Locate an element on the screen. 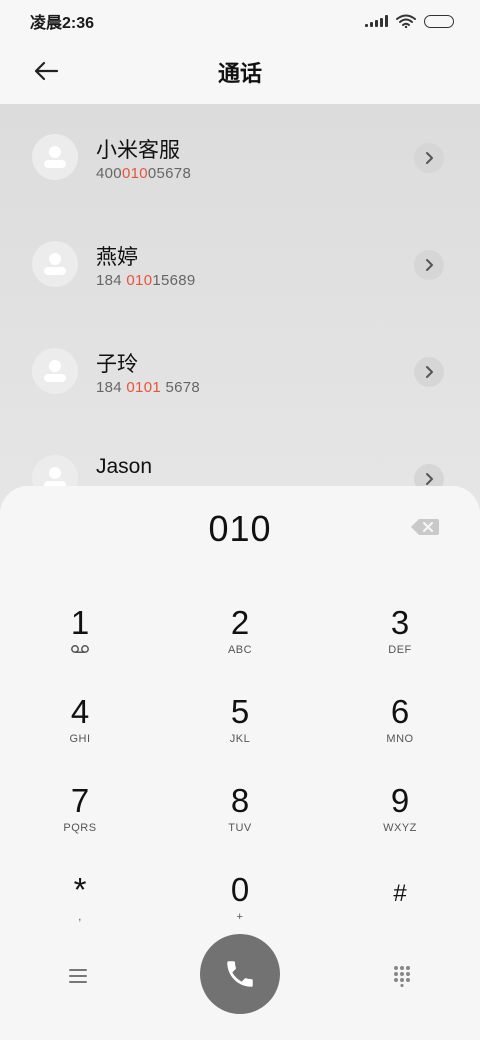 The height and width of the screenshot is (1040, 480). battery-icon is located at coordinates (439, 21).